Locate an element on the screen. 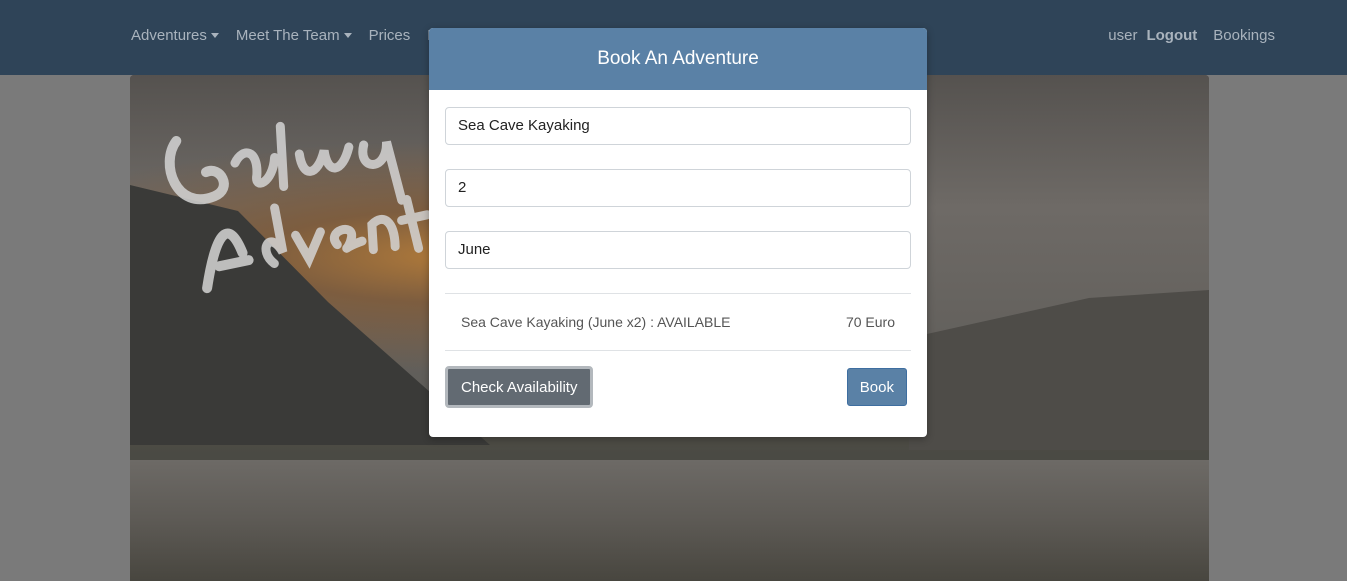  availability-price: 70 Euro is located at coordinates (870, 322).